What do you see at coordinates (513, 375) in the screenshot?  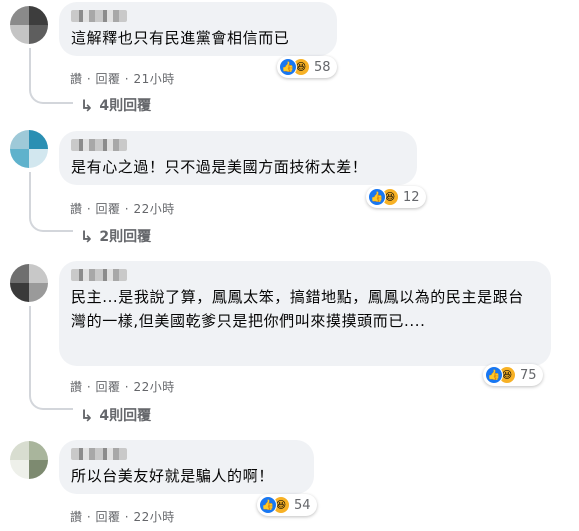 I see `reaction-summary: 👍 😆 75` at bounding box center [513, 375].